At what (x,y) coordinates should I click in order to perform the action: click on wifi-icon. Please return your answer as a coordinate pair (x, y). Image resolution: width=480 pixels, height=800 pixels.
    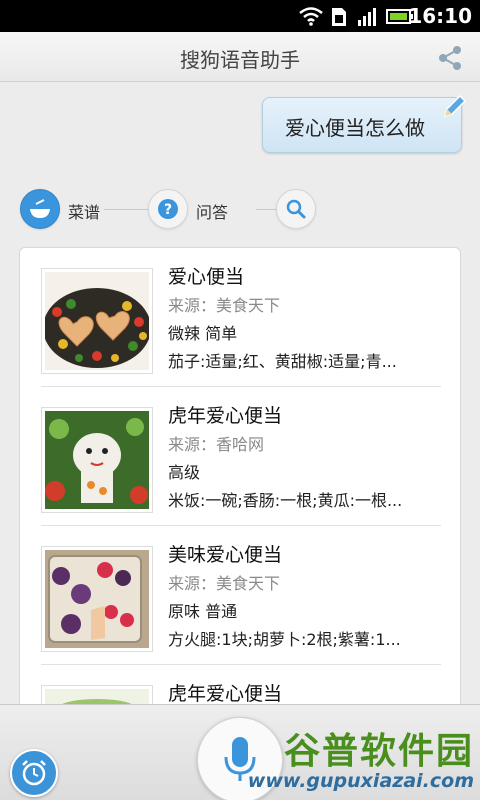
    Looking at the image, I should click on (311, 16).